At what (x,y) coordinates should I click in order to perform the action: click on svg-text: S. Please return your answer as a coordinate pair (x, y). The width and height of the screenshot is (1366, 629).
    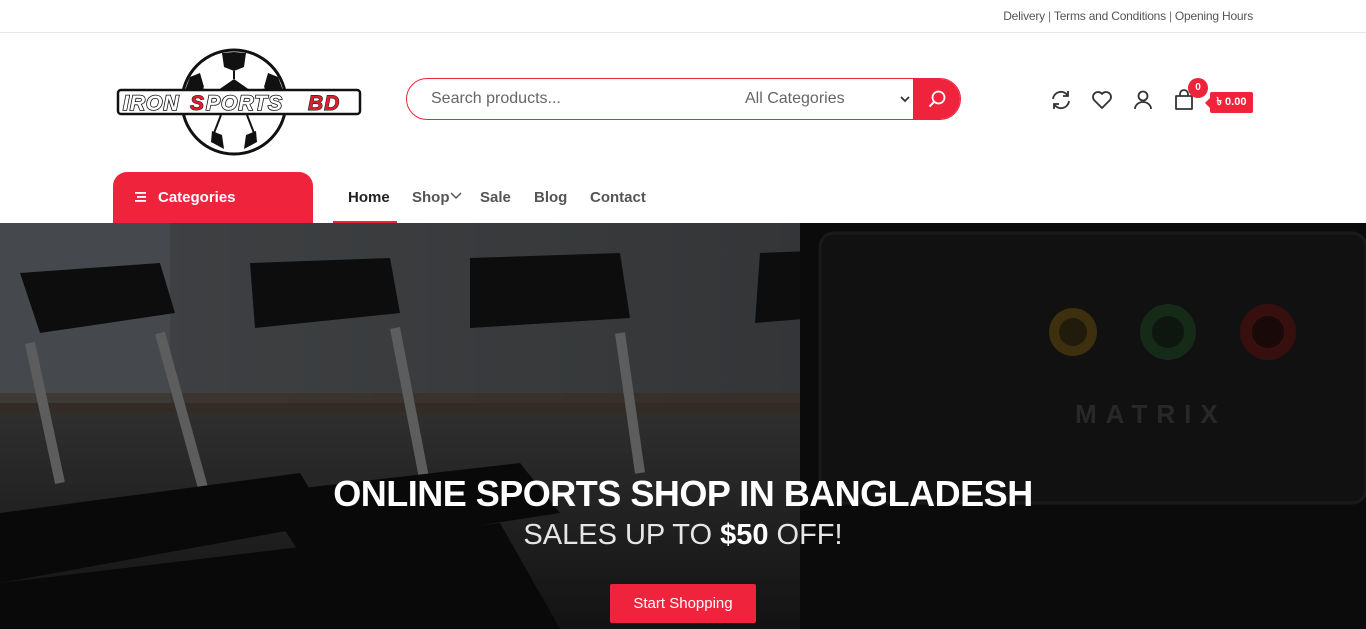
    Looking at the image, I should click on (197, 103).